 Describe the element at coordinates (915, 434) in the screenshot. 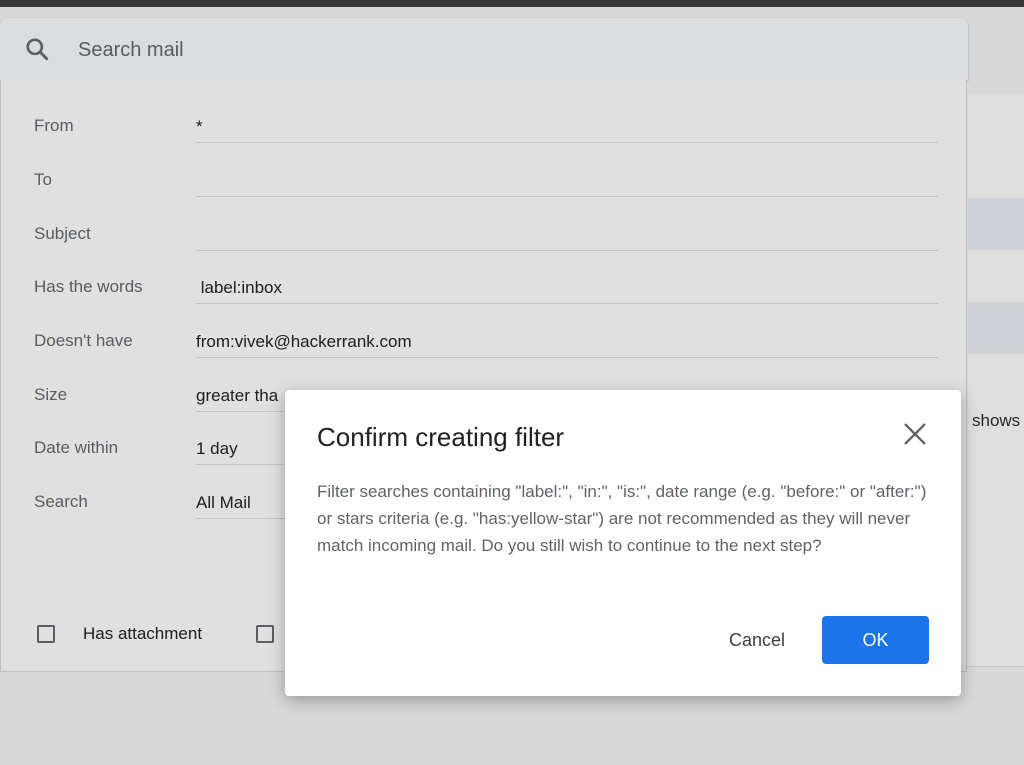

I see `close-icon` at that location.